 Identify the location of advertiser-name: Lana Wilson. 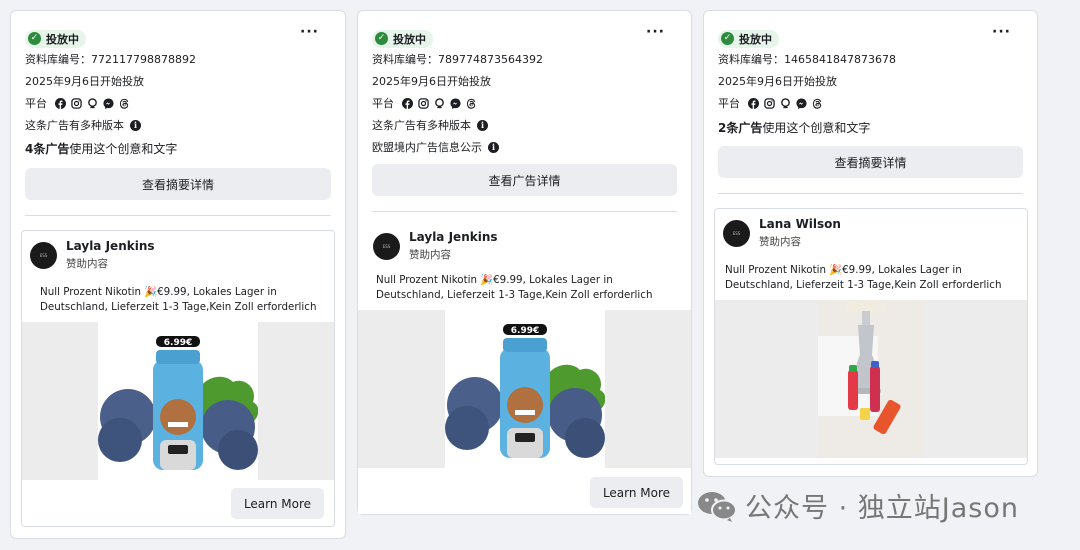
(800, 224).